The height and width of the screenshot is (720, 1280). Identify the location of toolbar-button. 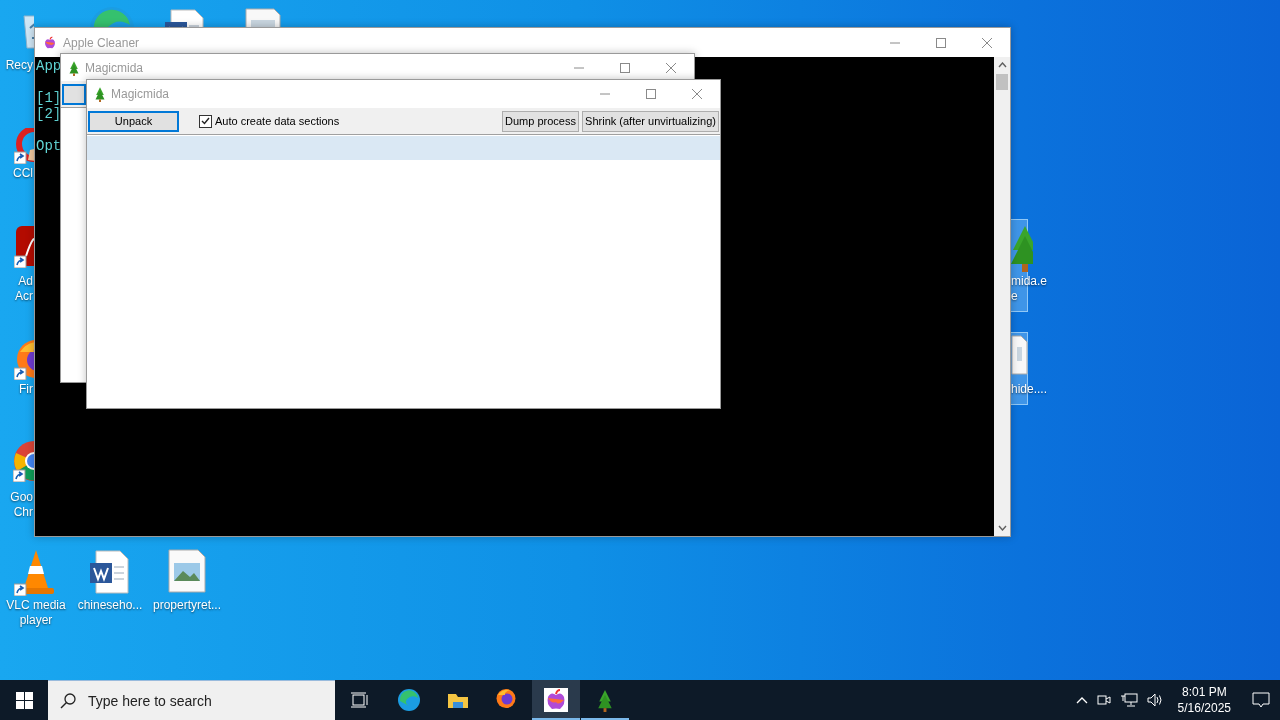
(74, 94).